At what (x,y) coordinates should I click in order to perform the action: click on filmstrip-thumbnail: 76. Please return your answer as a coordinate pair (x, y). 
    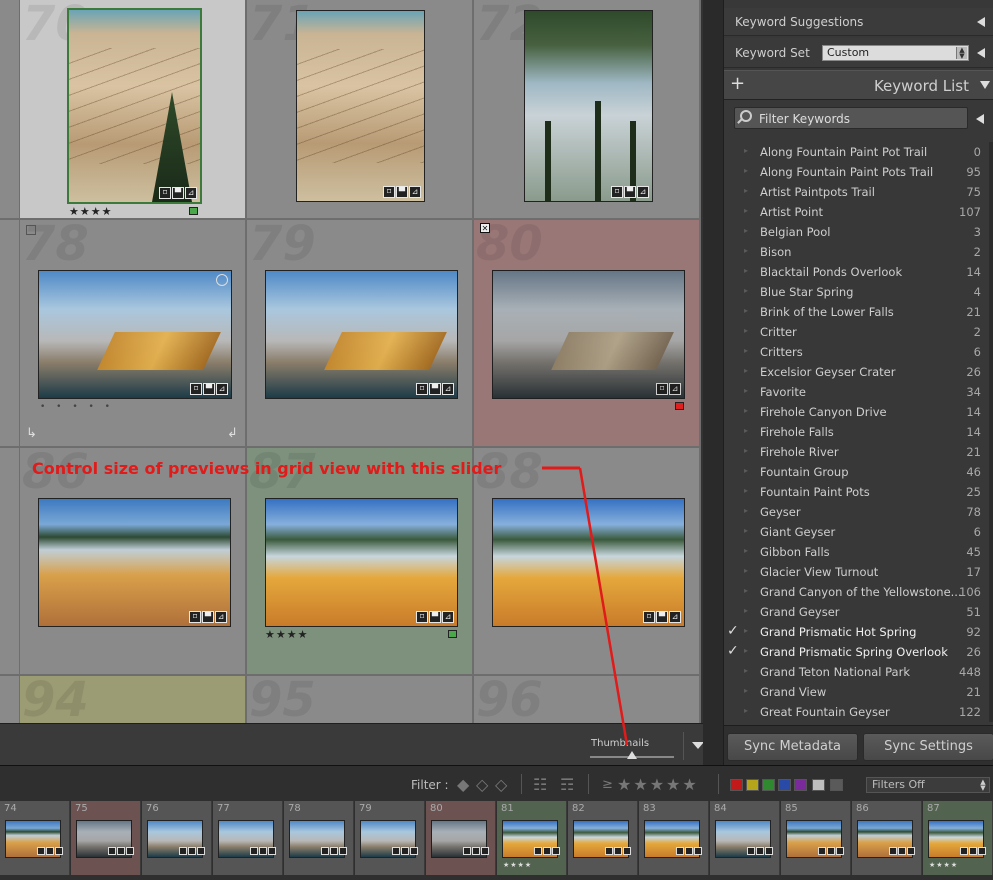
    Looking at the image, I should click on (177, 838).